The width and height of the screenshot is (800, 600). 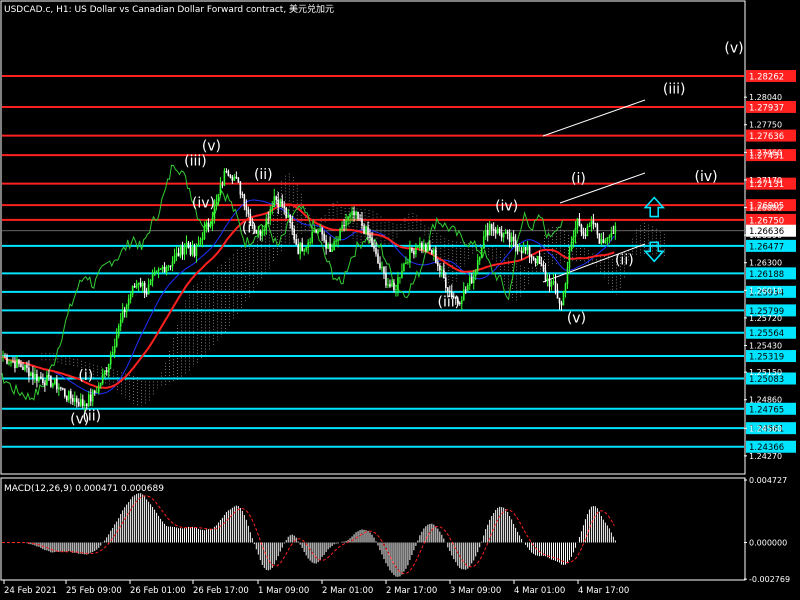 What do you see at coordinates (765, 263) in the screenshot?
I see `price-axis-tick-label: 1.26300` at bounding box center [765, 263].